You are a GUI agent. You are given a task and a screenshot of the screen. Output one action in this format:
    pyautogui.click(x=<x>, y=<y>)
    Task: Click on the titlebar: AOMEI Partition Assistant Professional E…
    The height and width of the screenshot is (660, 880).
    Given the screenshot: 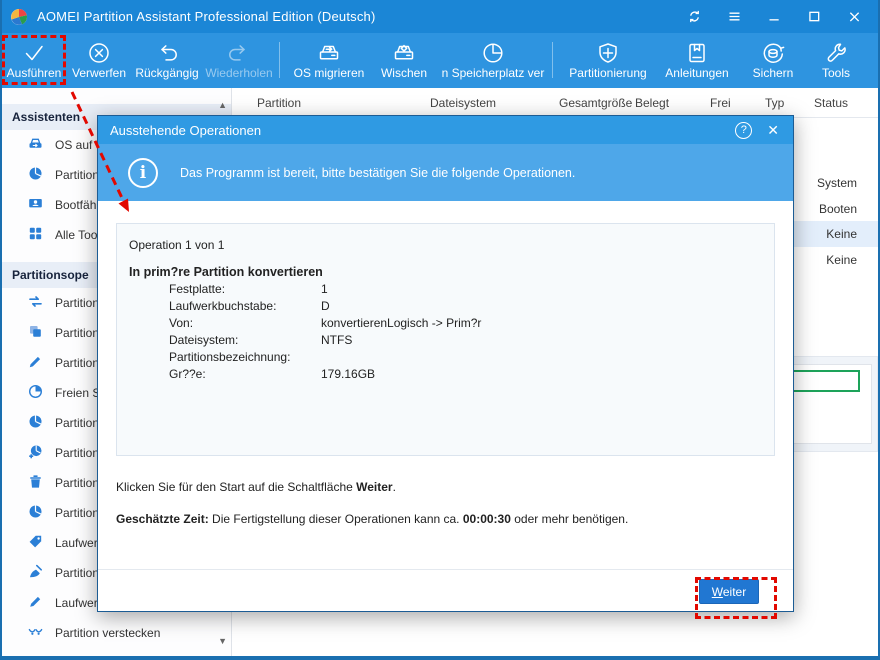 What is the action you would take?
    pyautogui.click(x=440, y=16)
    